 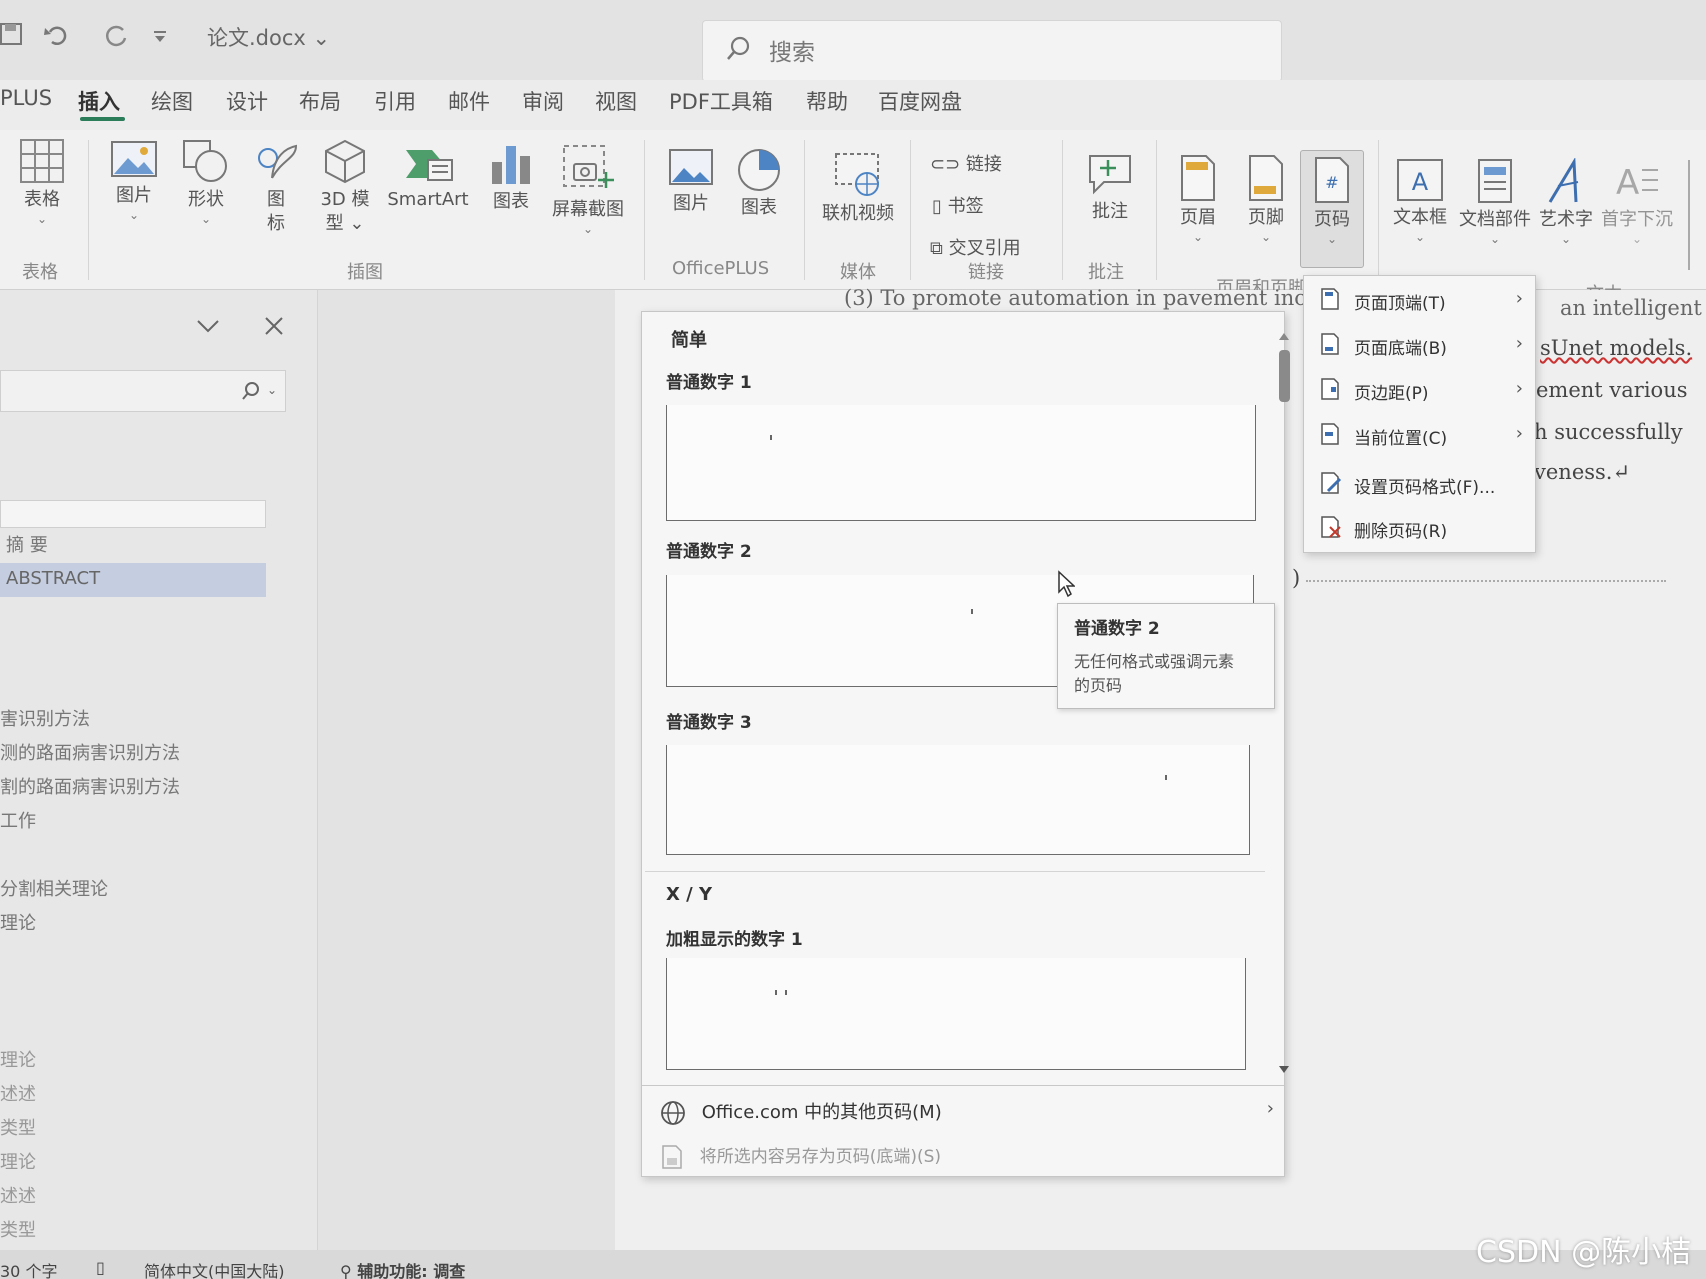 What do you see at coordinates (133, 514) in the screenshot?
I see `nav-heading-bar` at bounding box center [133, 514].